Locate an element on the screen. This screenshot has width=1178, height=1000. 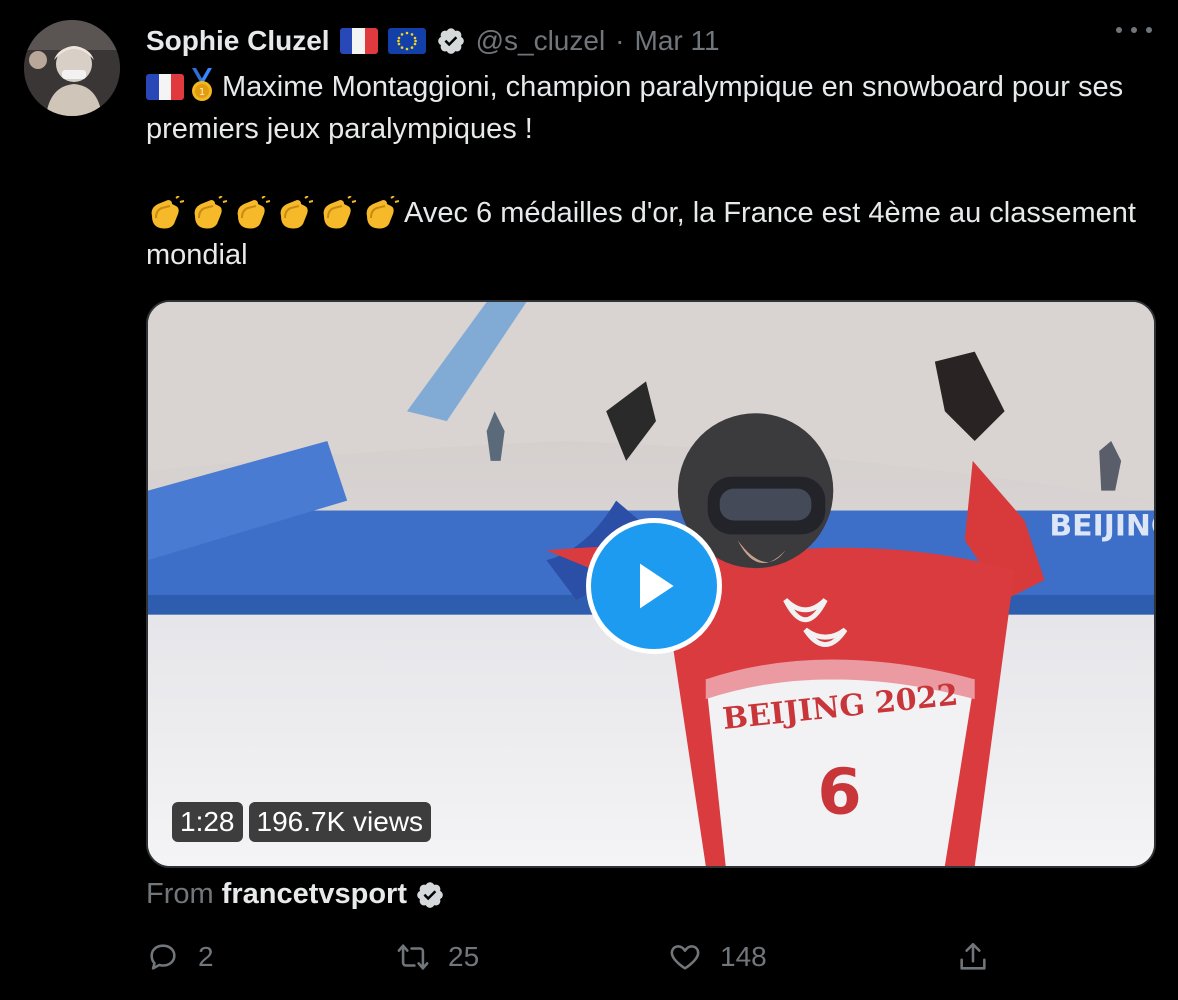
reply-icon is located at coordinates (163, 957).